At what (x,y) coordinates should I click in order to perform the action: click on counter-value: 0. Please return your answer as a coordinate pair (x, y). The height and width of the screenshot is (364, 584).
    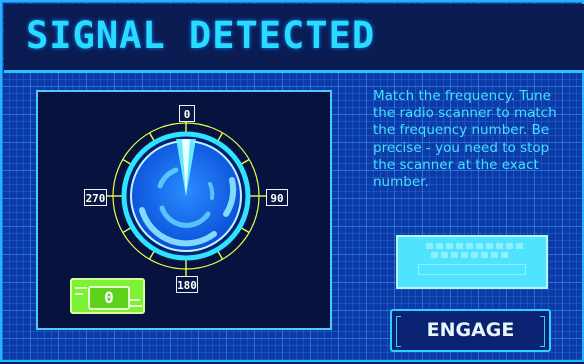
    Looking at the image, I should click on (109, 297).